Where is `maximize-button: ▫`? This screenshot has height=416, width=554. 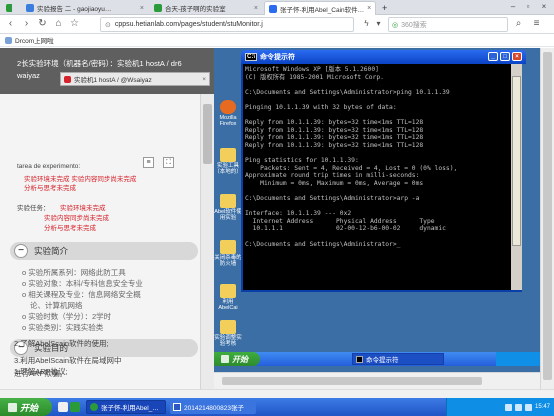 maximize-button: ▫ is located at coordinates (528, 7).